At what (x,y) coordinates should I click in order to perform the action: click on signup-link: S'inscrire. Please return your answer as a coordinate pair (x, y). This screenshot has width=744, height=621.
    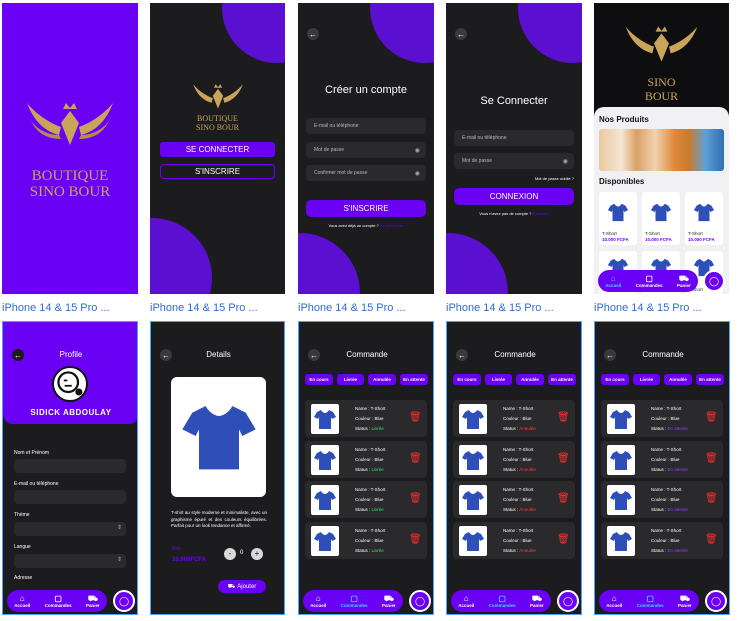
    Looking at the image, I should click on (540, 213).